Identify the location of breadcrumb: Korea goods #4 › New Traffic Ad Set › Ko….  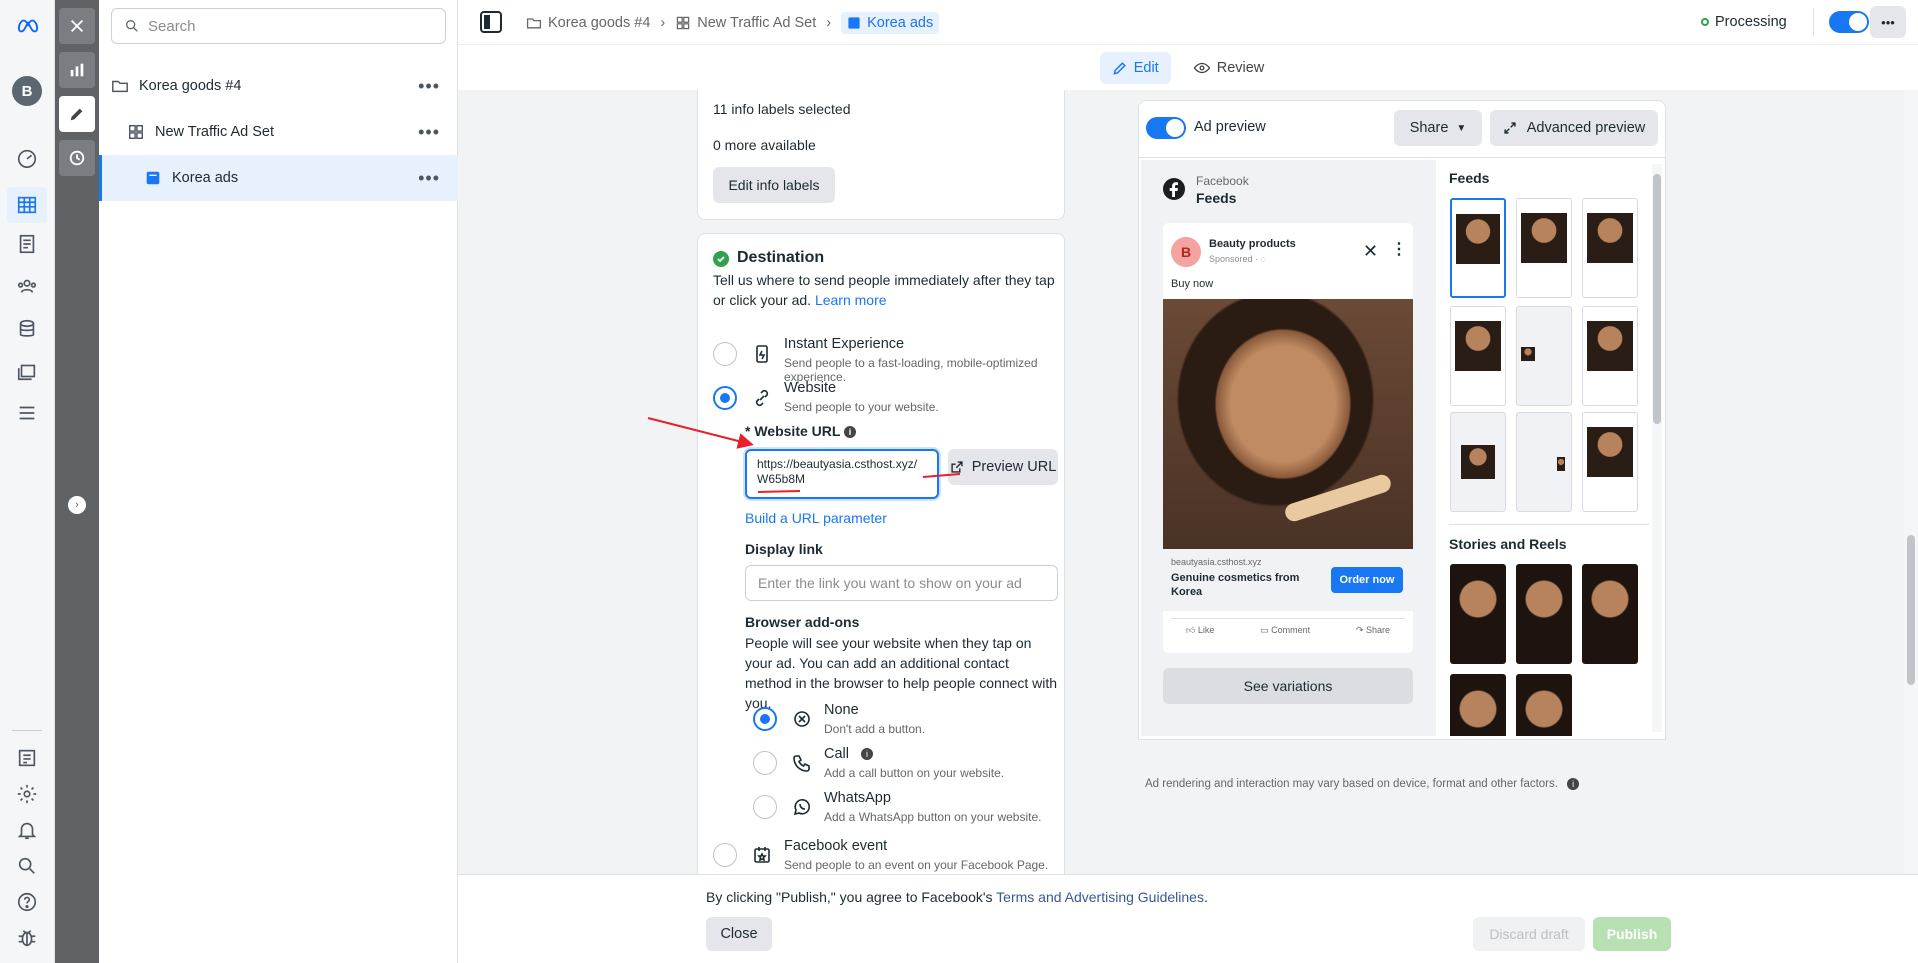
(733, 23).